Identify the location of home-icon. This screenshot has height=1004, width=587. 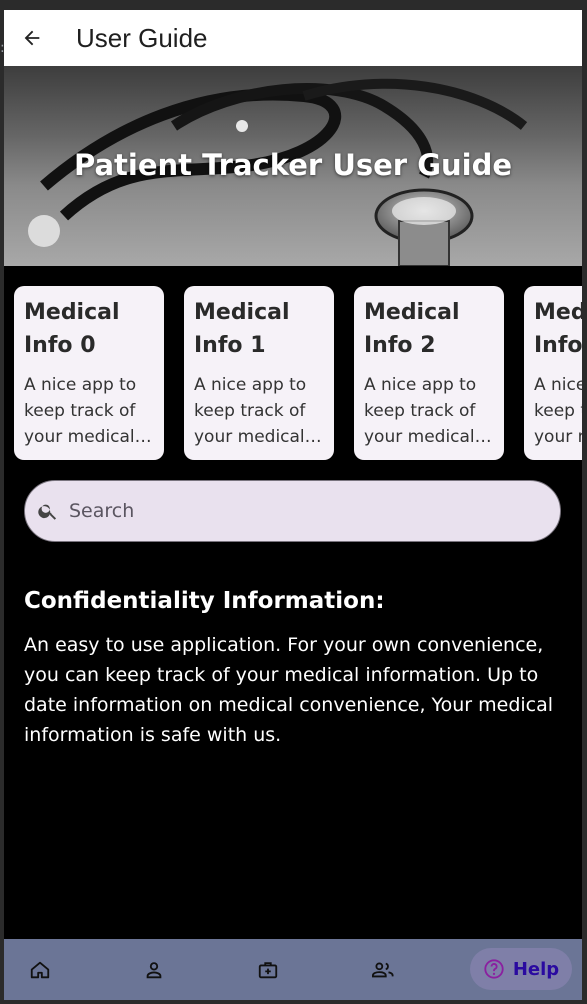
(40, 970).